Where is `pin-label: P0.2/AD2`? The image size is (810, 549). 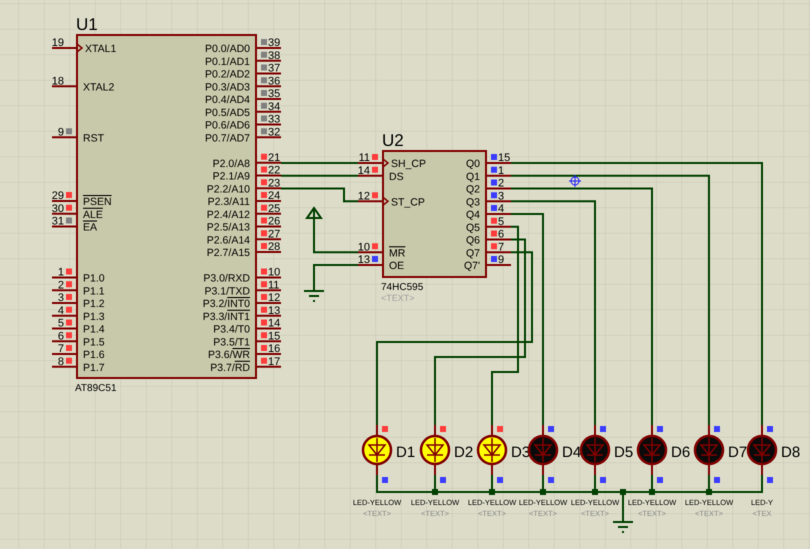 pin-label: P0.2/AD2 is located at coordinates (227, 74).